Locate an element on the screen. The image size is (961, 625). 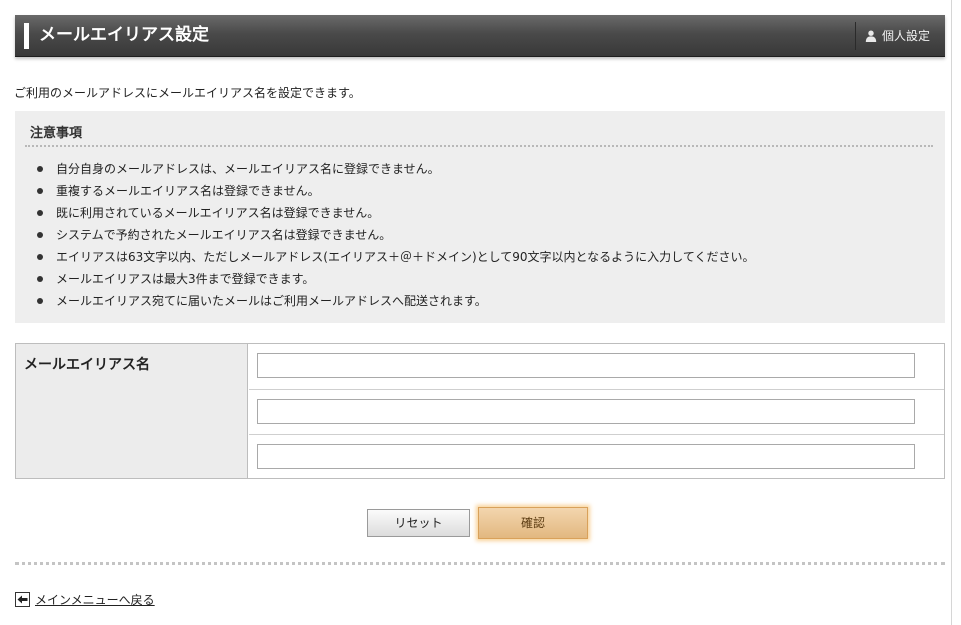
note-text: 自分自身のメールアドレスは、メールエイリアス名に登録できません。 is located at coordinates (248, 169).